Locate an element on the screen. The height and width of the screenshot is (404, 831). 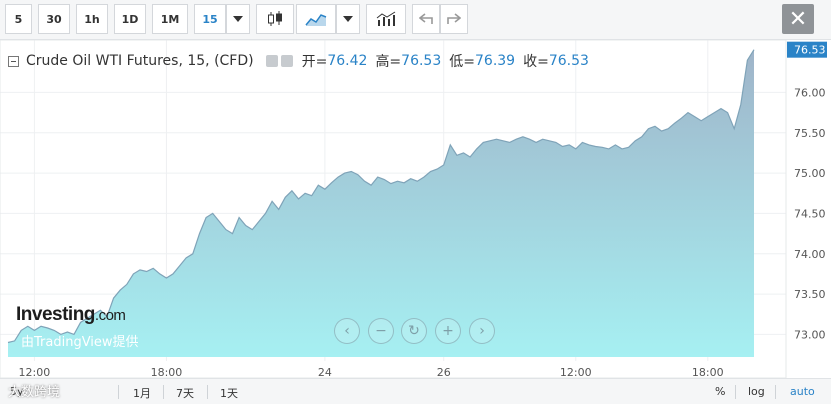
interval-5-button: 5 is located at coordinates (18, 19).